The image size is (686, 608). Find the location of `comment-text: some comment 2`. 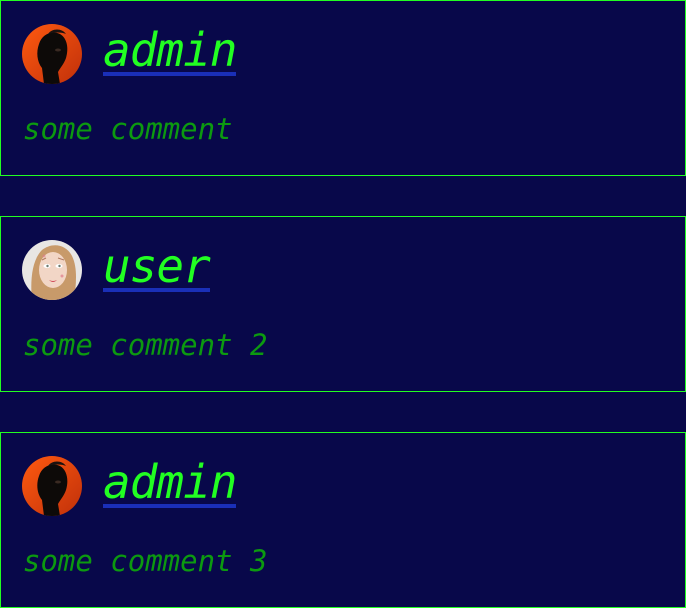

comment-text: some comment 2 is located at coordinates (145, 345).